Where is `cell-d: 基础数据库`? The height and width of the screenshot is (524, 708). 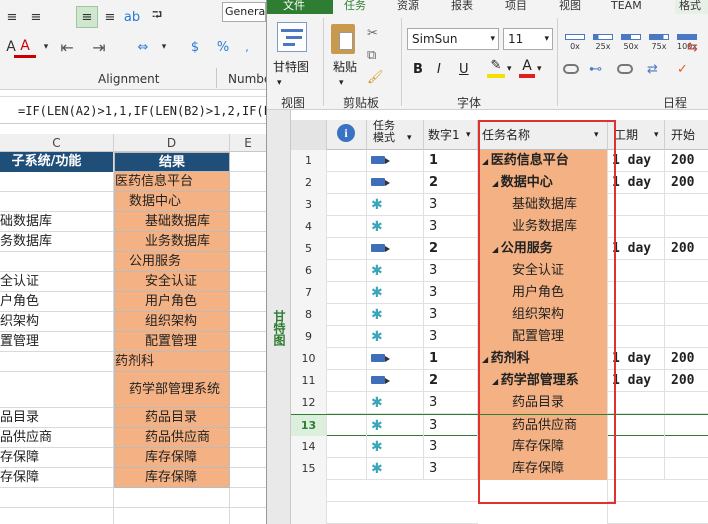 cell-d: 基础数据库 is located at coordinates (172, 222).